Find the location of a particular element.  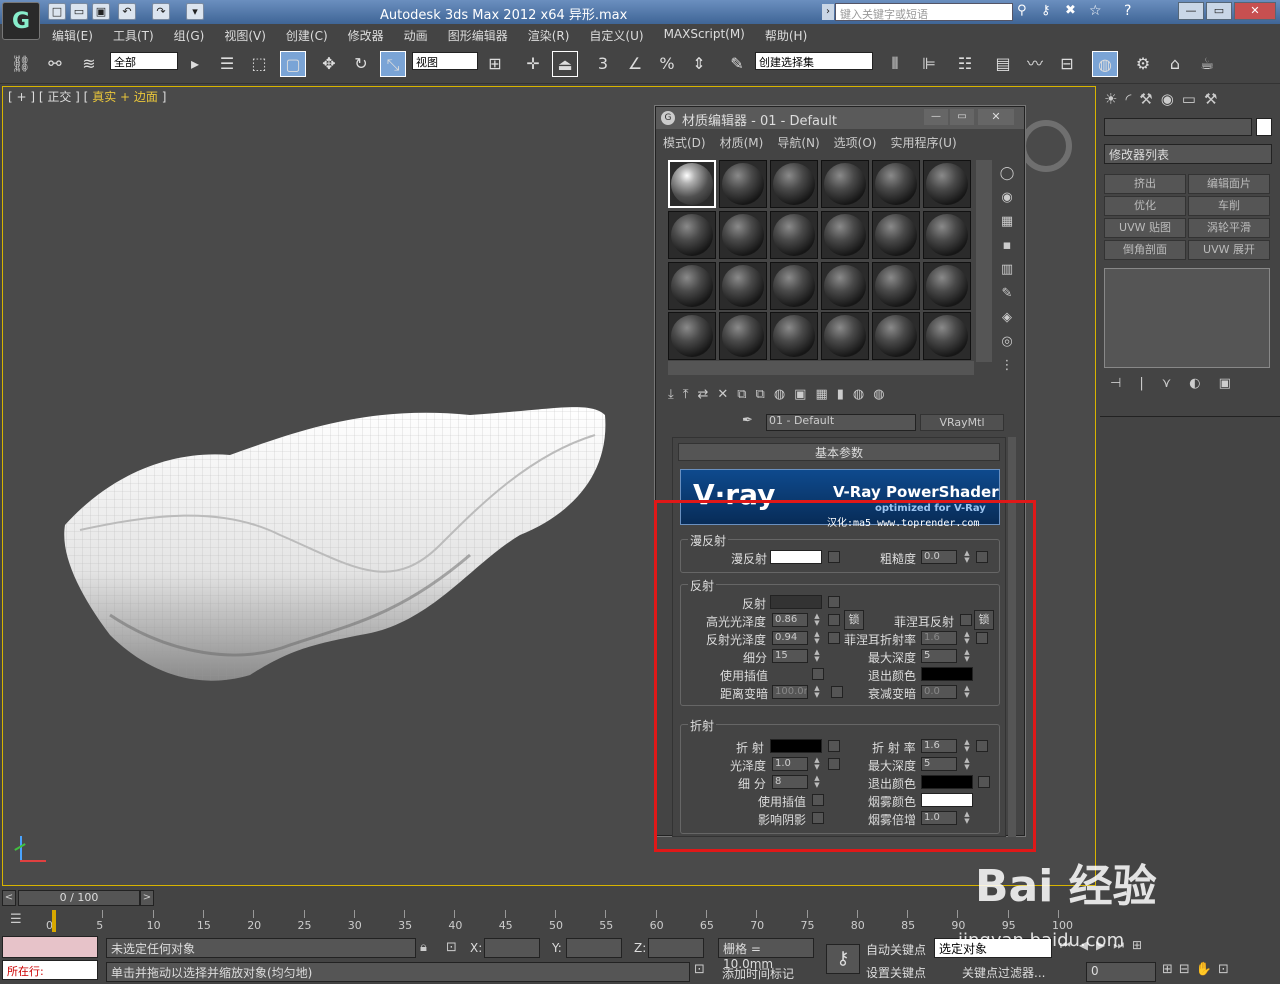

window-crossing-icon: ▢ is located at coordinates (293, 64).